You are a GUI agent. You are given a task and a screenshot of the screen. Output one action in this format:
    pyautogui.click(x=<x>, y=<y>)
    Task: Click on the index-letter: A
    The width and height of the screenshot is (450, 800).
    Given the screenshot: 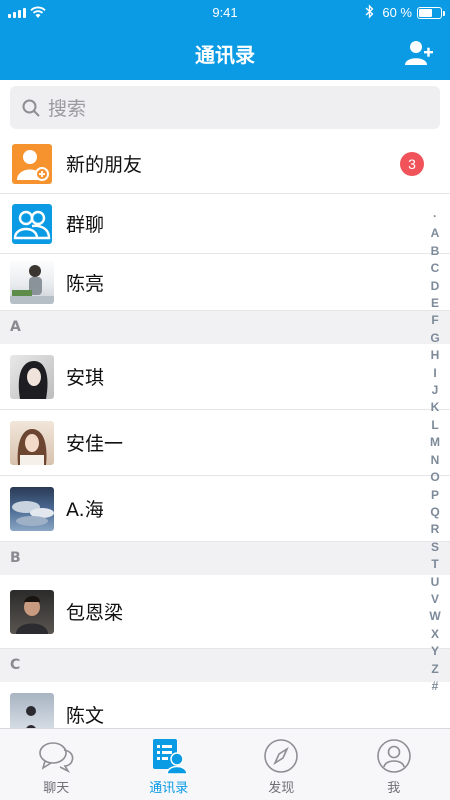 What is the action you would take?
    pyautogui.click(x=435, y=233)
    